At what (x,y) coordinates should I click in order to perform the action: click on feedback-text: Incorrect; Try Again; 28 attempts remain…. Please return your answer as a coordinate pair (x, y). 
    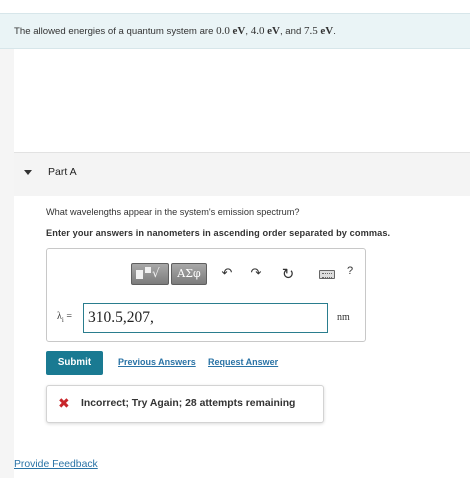
    Looking at the image, I should click on (188, 403).